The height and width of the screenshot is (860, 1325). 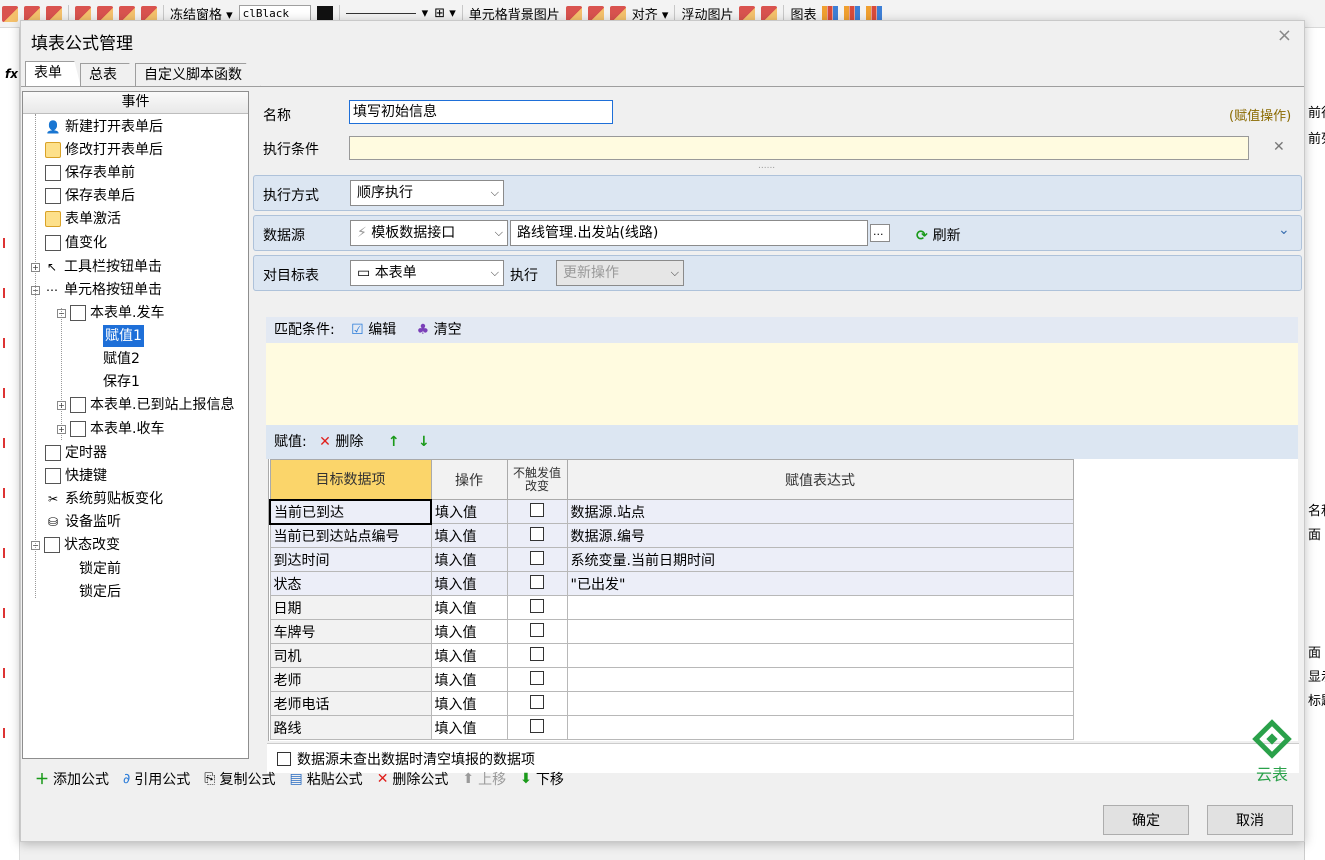 I want to click on table-row: 老师 填入值, so click(x=671, y=679).